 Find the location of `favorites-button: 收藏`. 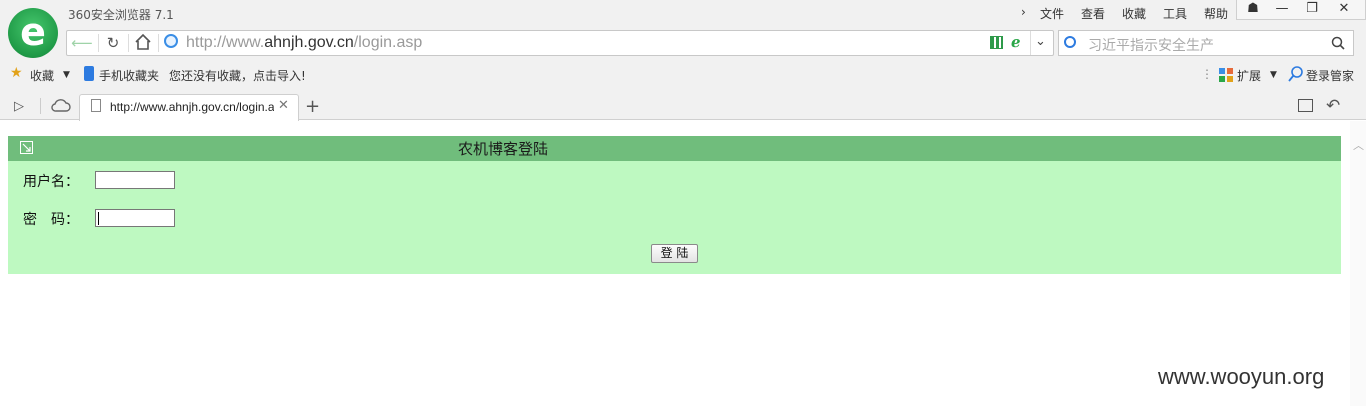

favorites-button: 收藏 is located at coordinates (42, 75).